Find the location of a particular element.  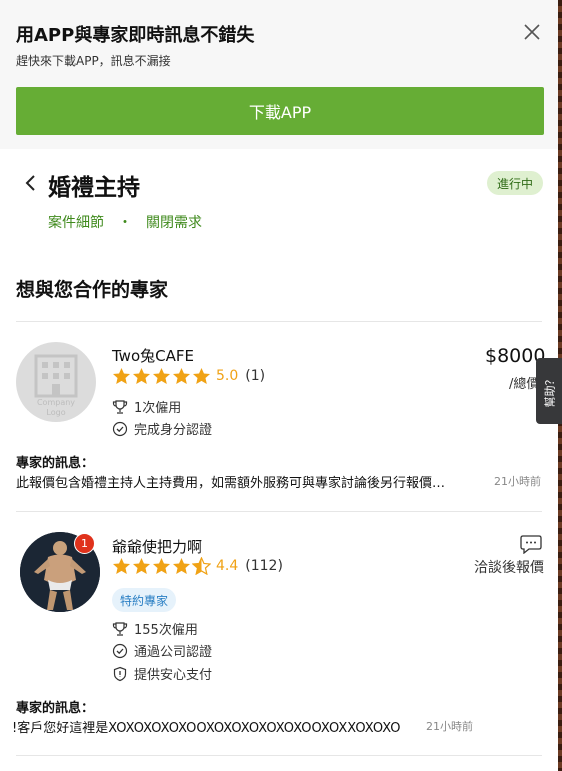

payment-row: 提供安心支付 is located at coordinates (162, 673).